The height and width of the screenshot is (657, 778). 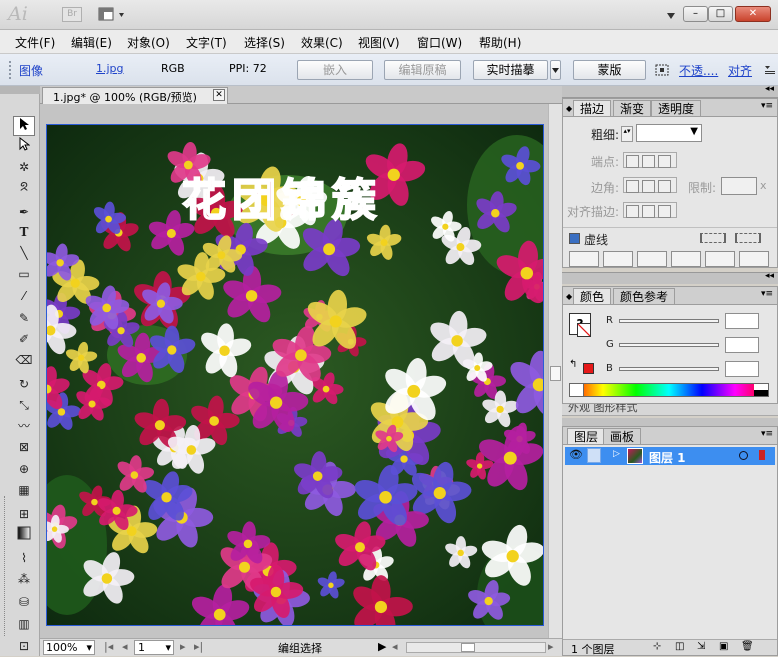 What do you see at coordinates (592, 108) in the screenshot?
I see `tab-stroke: 描边` at bounding box center [592, 108].